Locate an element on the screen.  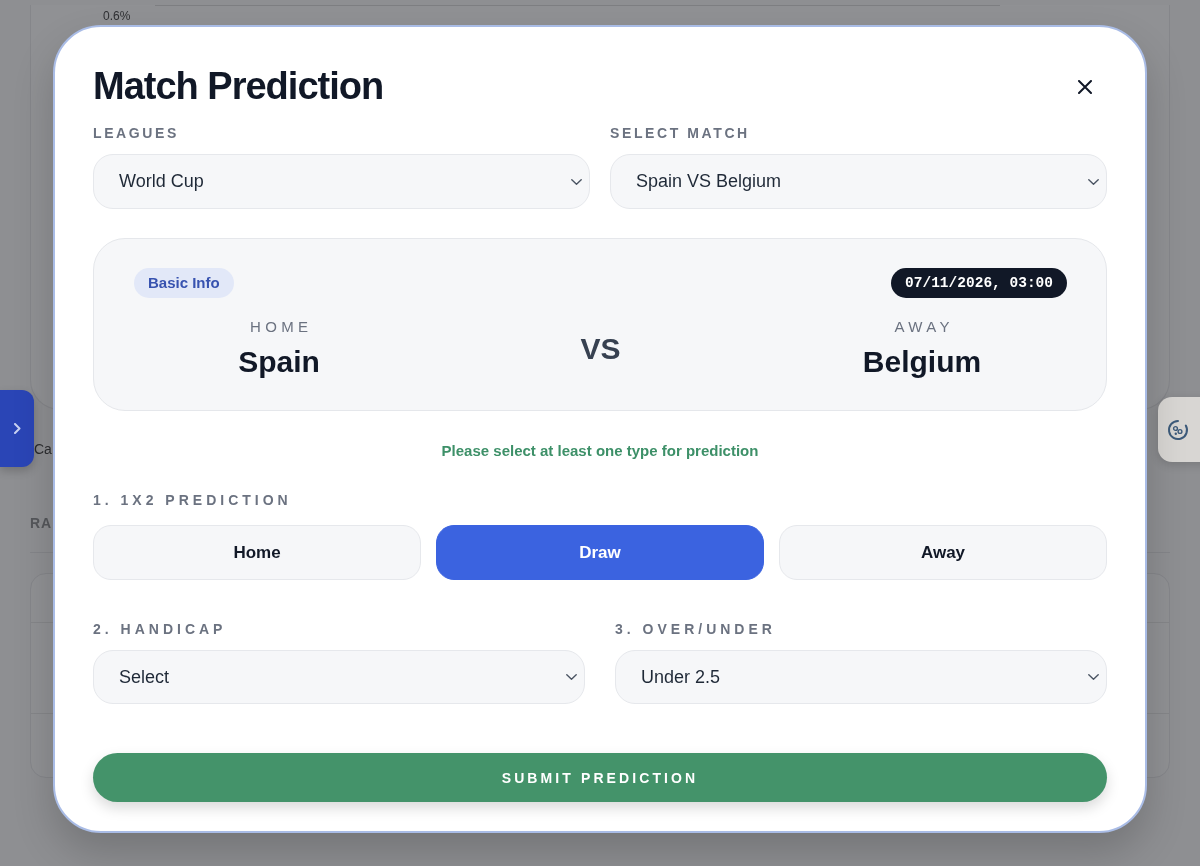
dropdown-select: Under 2.5 is located at coordinates (861, 677).